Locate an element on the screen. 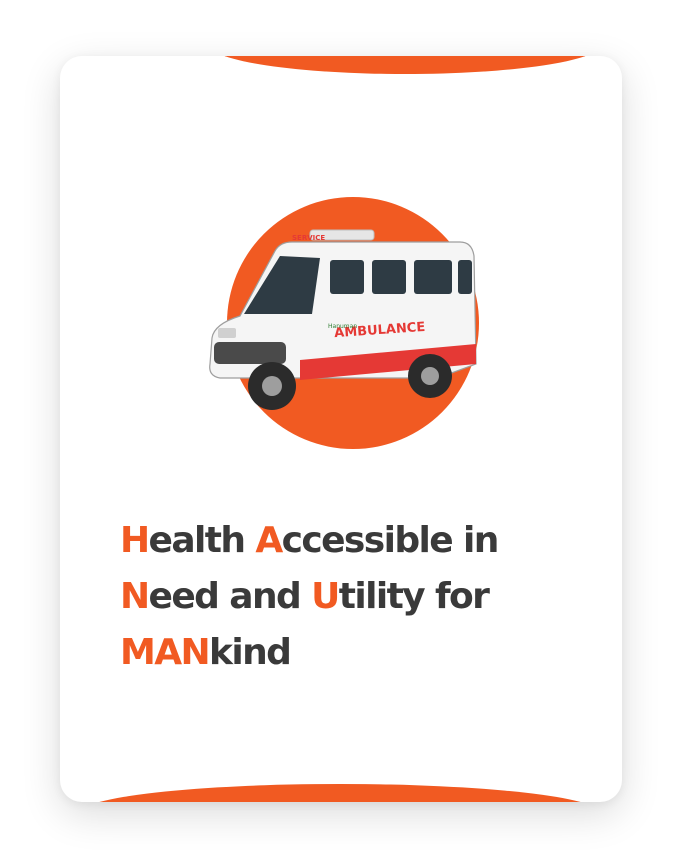  headline-initial-n: N is located at coordinates (135, 596).